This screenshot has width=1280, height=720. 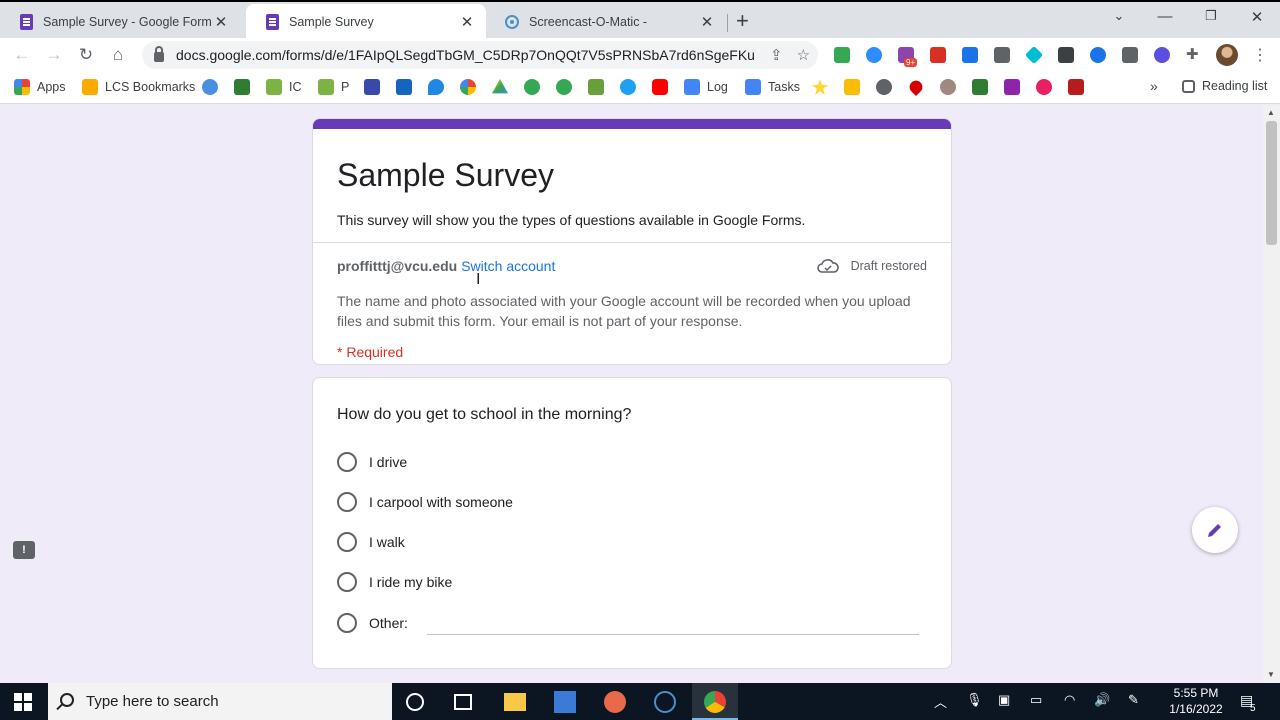 What do you see at coordinates (284, 87) in the screenshot?
I see `bookmark-ic: IC` at bounding box center [284, 87].